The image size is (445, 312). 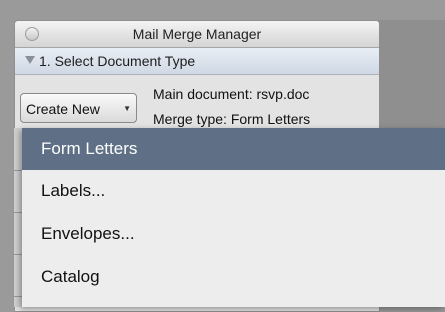 I want to click on create-new-label: Create New, so click(x=63, y=109).